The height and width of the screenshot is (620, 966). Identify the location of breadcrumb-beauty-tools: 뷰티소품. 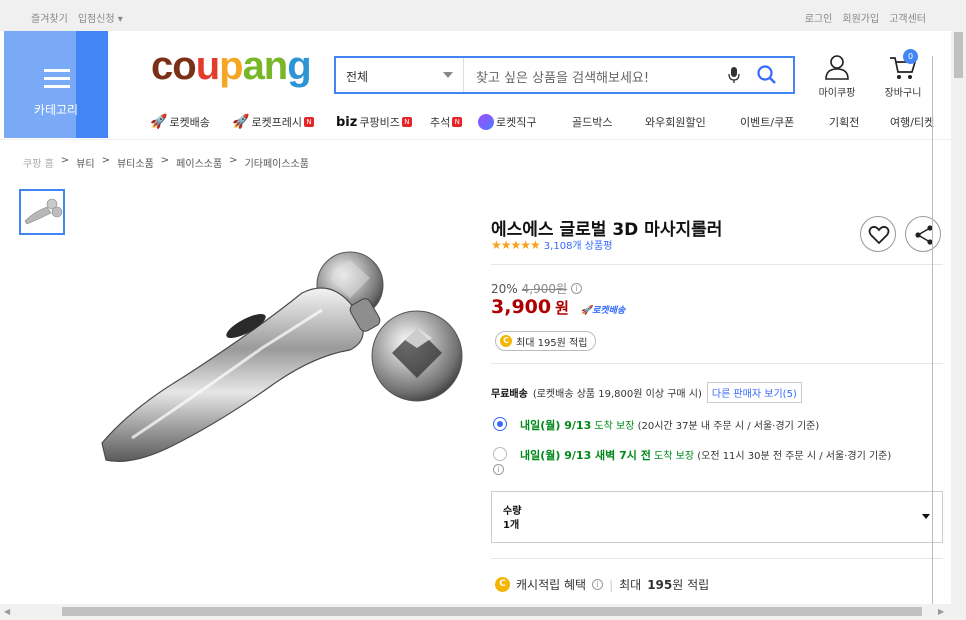
(135, 162).